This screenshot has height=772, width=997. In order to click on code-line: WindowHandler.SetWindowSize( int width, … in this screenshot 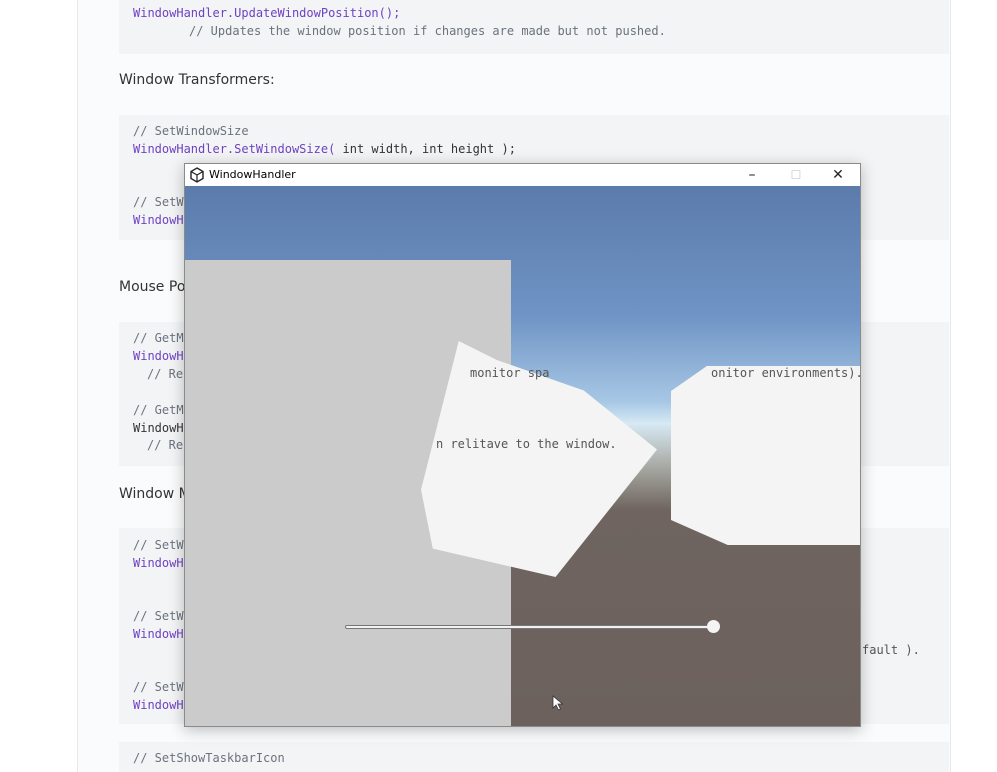, I will do `click(324, 149)`.